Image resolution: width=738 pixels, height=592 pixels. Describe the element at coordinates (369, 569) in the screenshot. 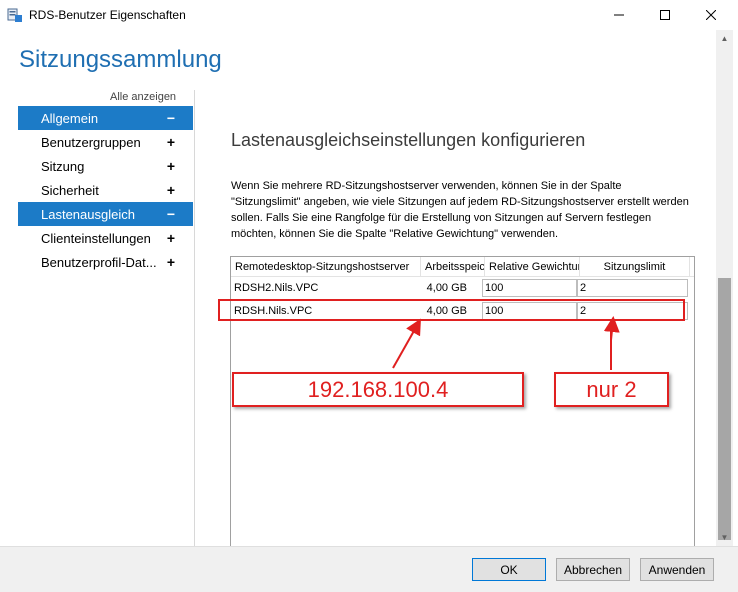

I see `dialog-footer: OK Abbrechen Anwenden` at that location.